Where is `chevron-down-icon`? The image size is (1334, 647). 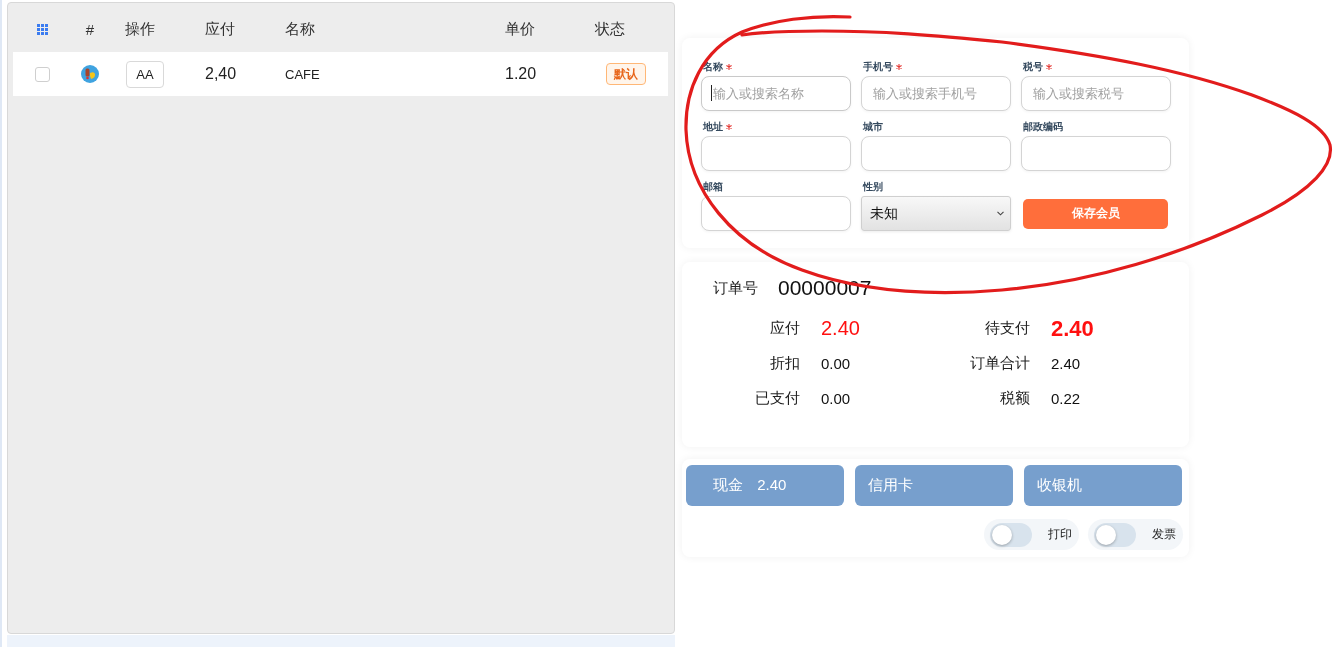 chevron-down-icon is located at coordinates (1000, 213).